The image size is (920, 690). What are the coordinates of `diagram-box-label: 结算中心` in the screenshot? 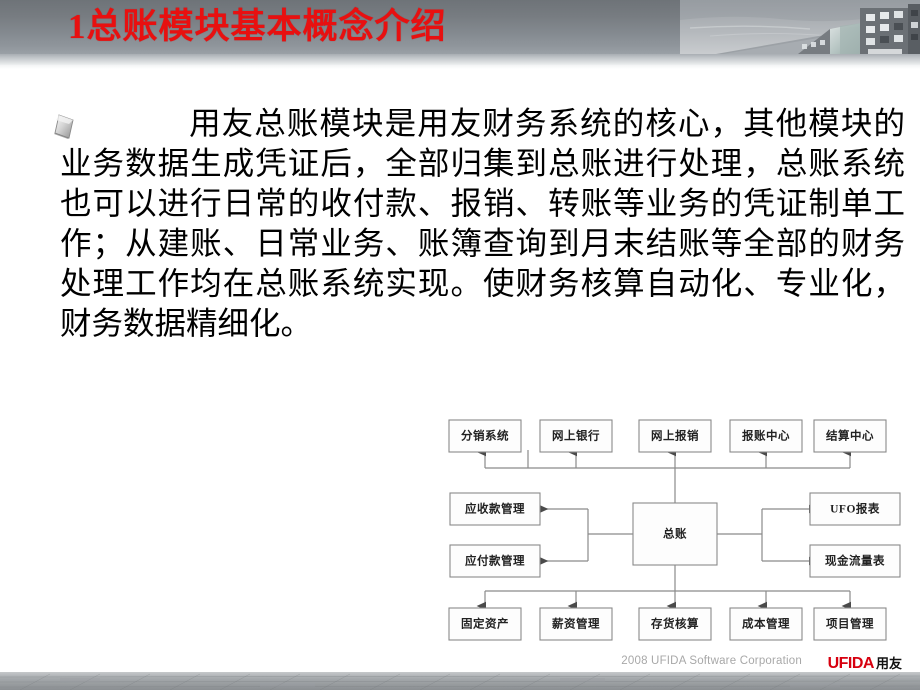 It's located at (849, 436).